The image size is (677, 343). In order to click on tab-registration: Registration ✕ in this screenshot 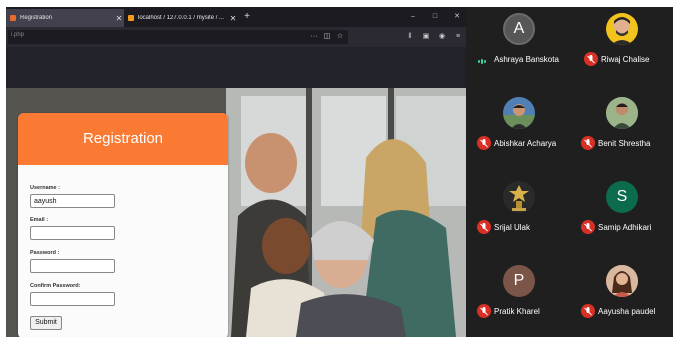, I will do `click(65, 18)`.